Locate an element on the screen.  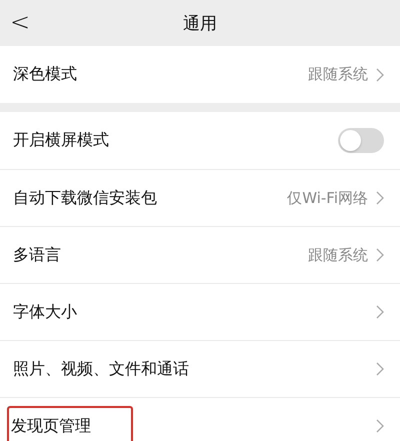
row-label: 字体大小 is located at coordinates (45, 312).